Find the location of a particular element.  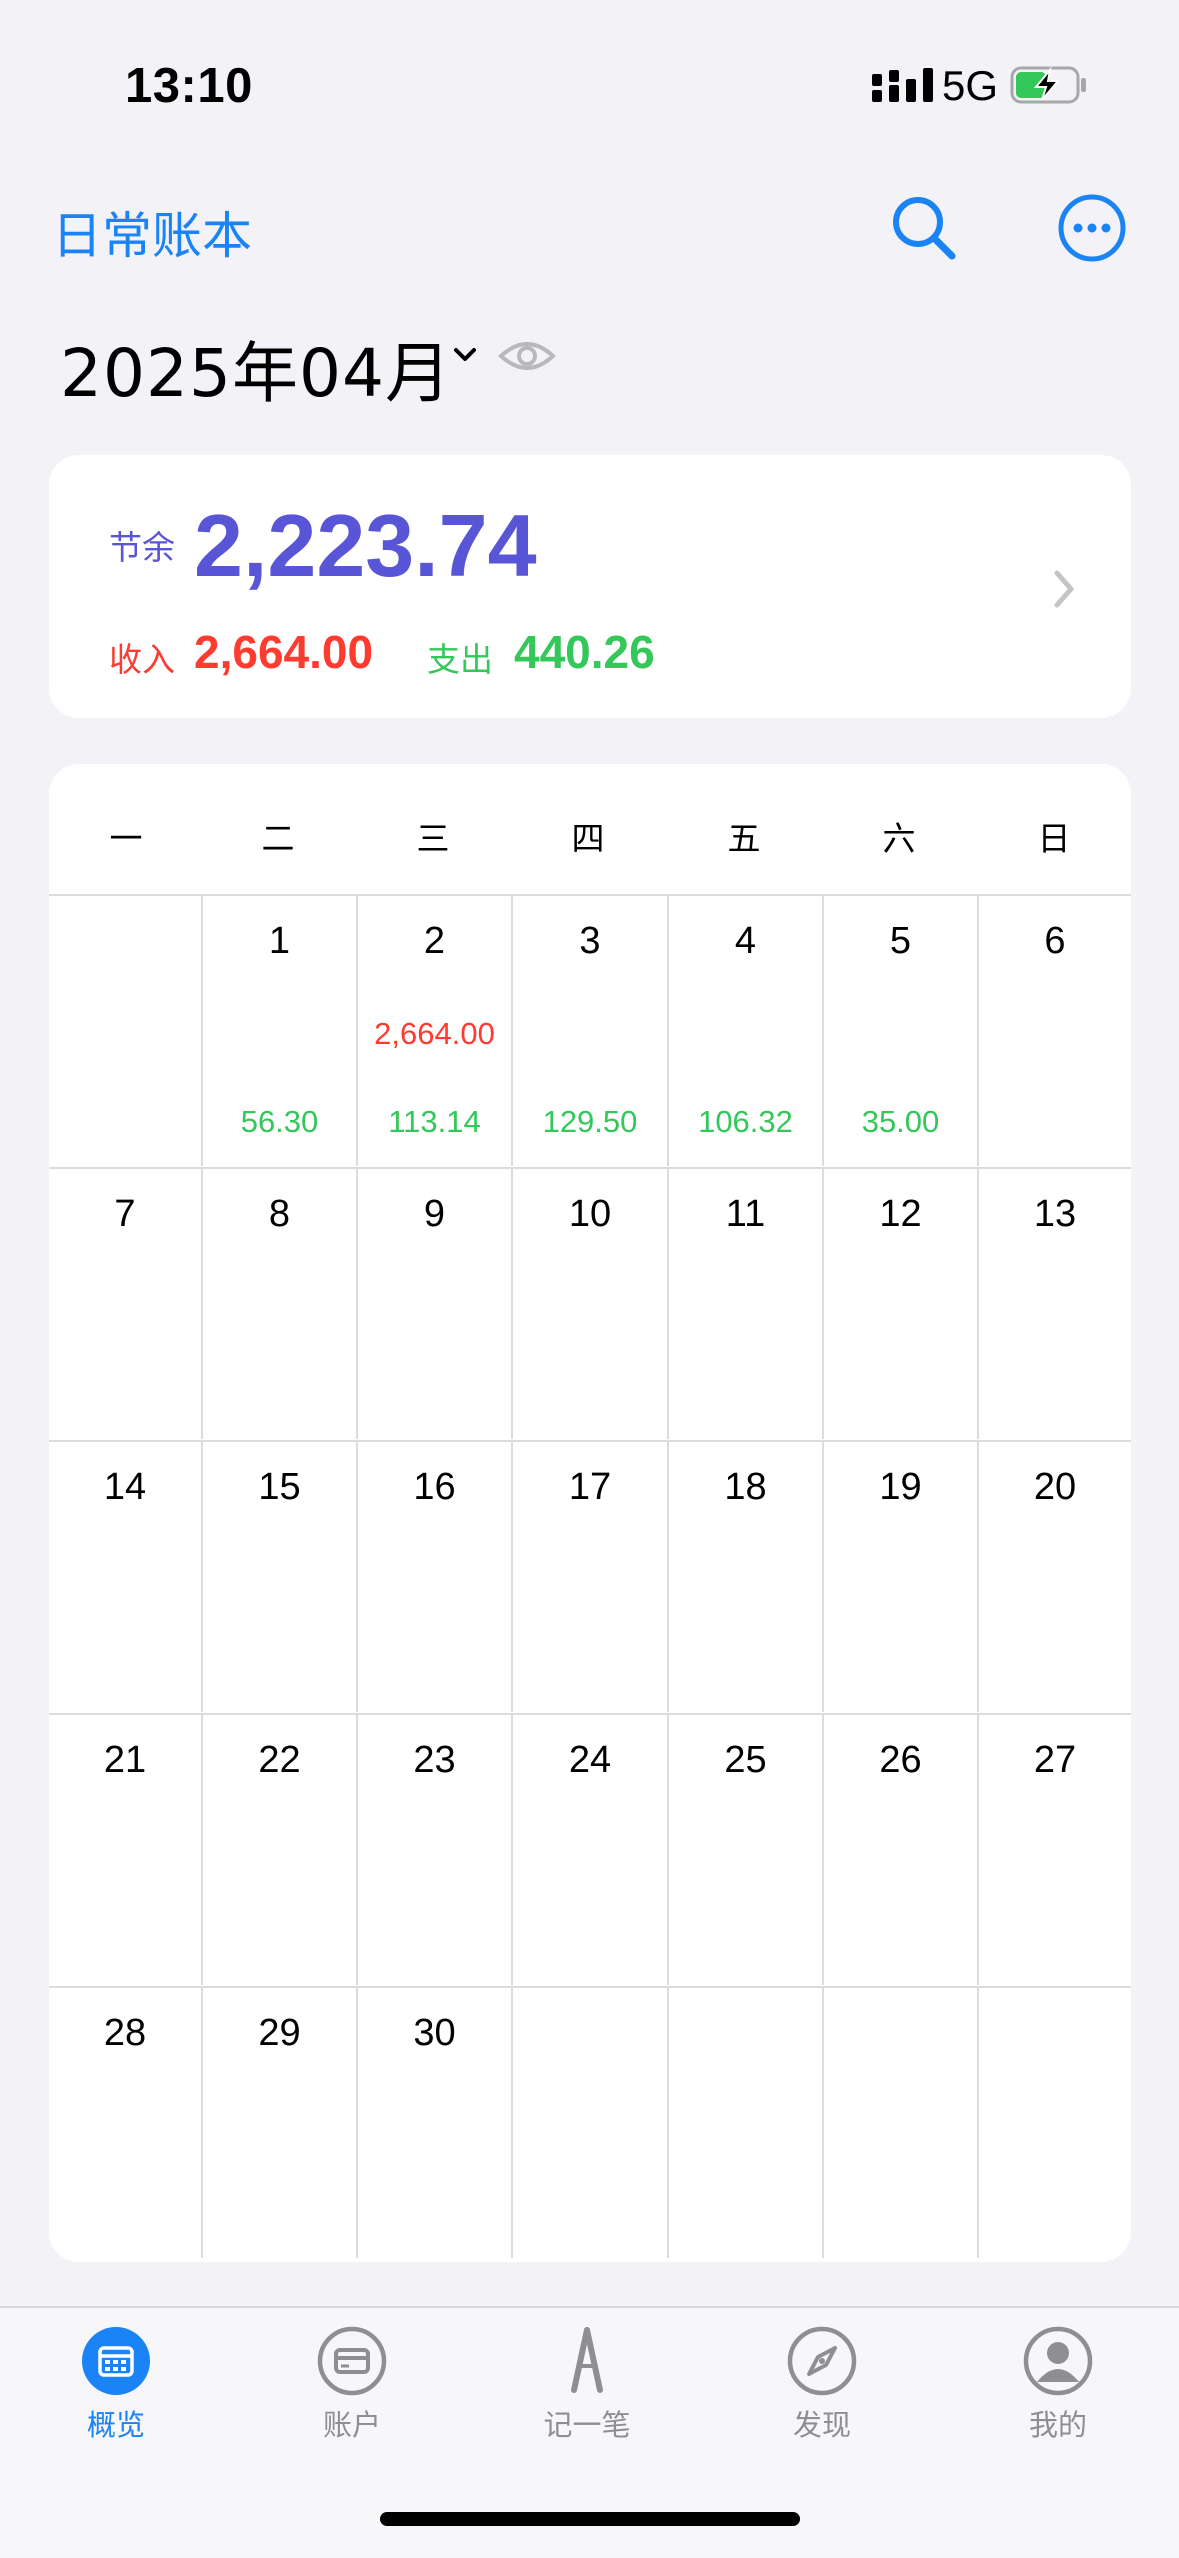

day-number: 21 is located at coordinates (125, 1760).